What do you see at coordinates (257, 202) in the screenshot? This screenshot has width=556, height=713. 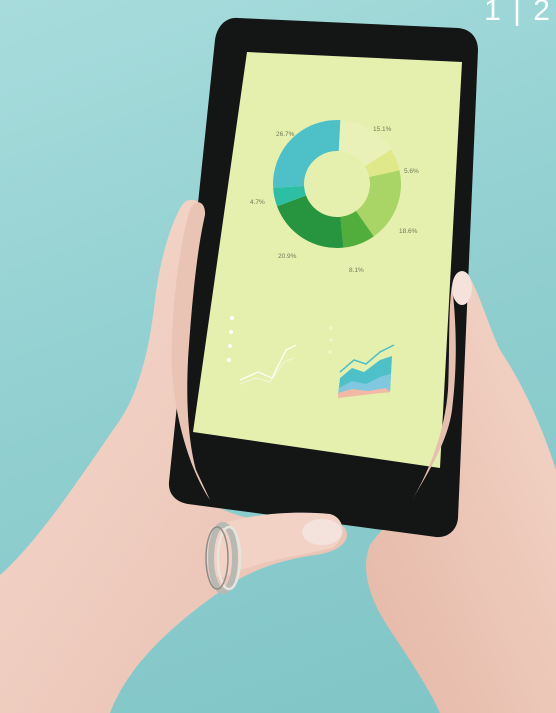 I see `donut-label: 4.7%` at bounding box center [257, 202].